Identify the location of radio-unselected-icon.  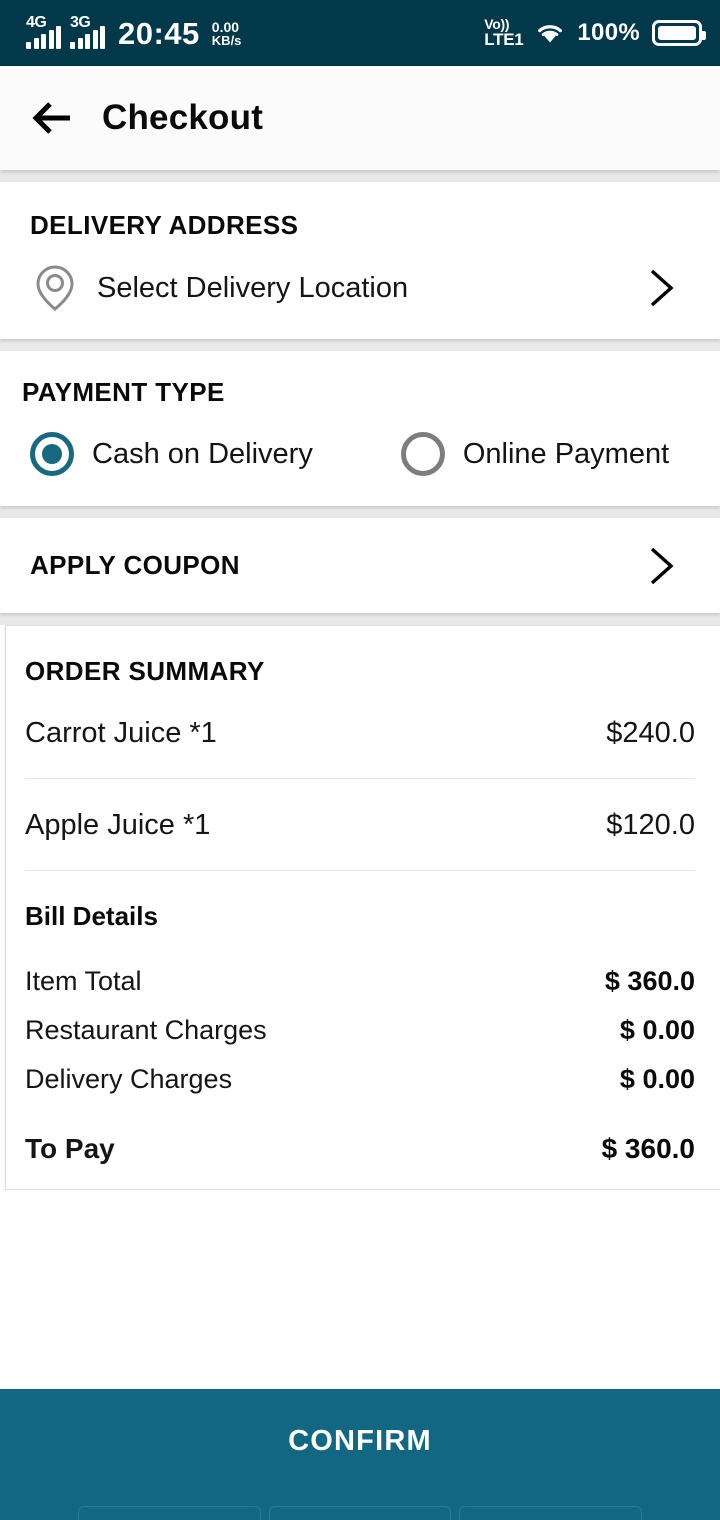
(422, 454).